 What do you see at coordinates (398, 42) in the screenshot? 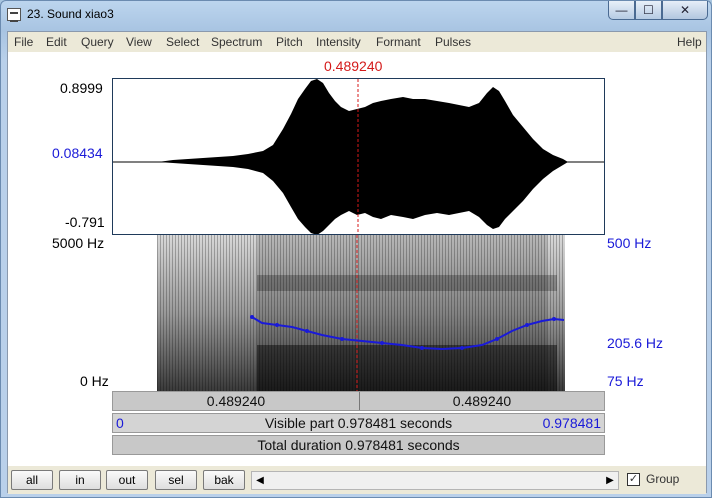
I see `menu-formant: Formant` at bounding box center [398, 42].